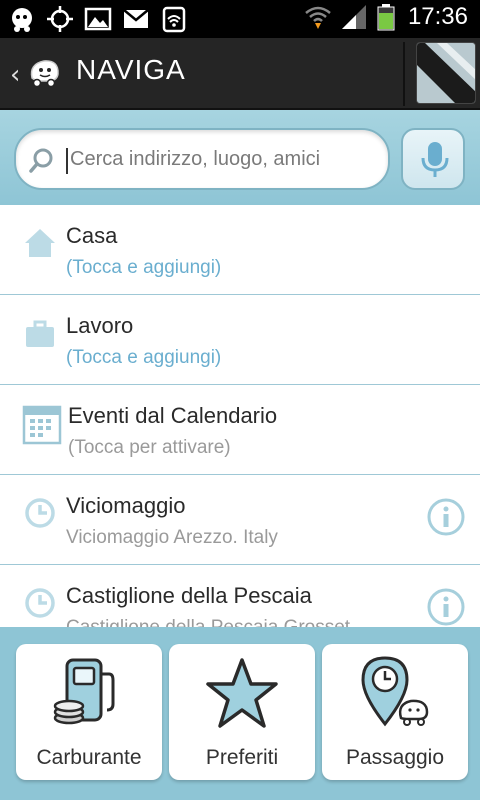 The image size is (480, 800). I want to click on favorites-button-label: Preferiti, so click(242, 757).